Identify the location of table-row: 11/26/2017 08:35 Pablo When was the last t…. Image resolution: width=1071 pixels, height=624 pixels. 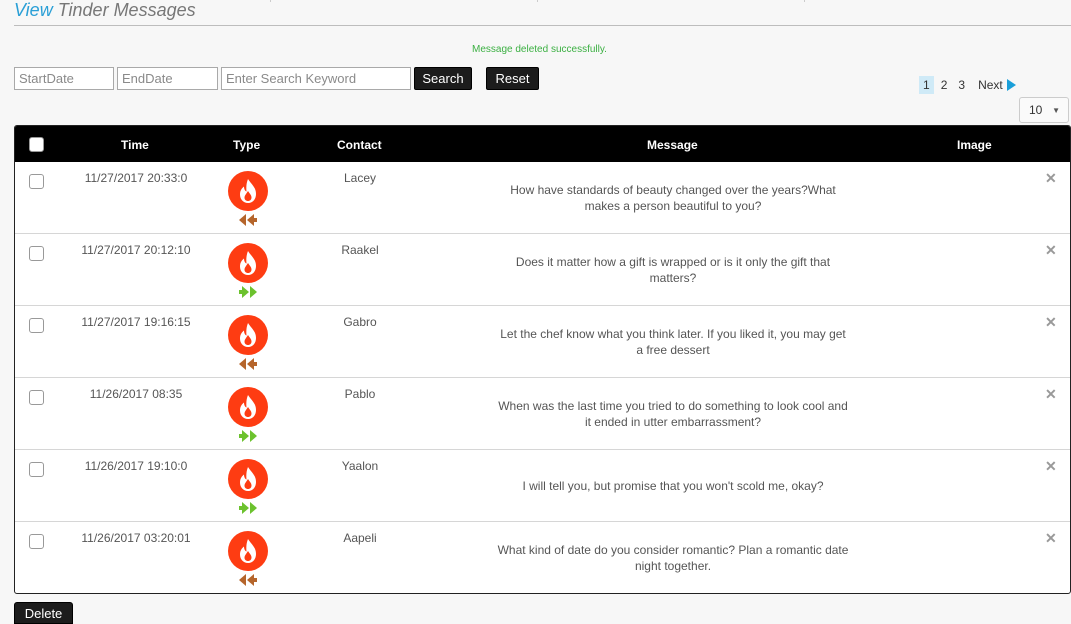
(542, 414).